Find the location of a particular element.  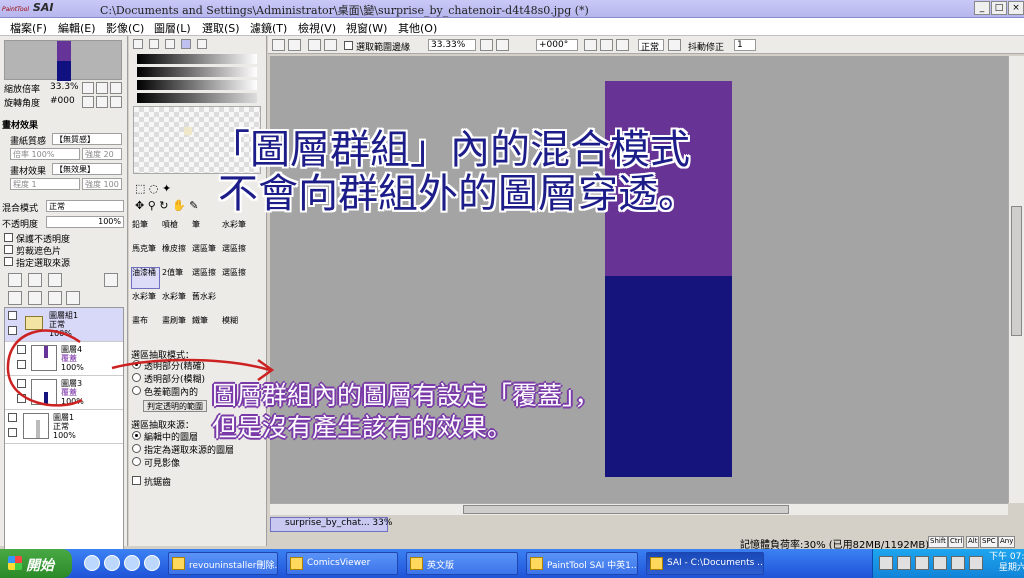

shield-icon is located at coordinates (132, 563).